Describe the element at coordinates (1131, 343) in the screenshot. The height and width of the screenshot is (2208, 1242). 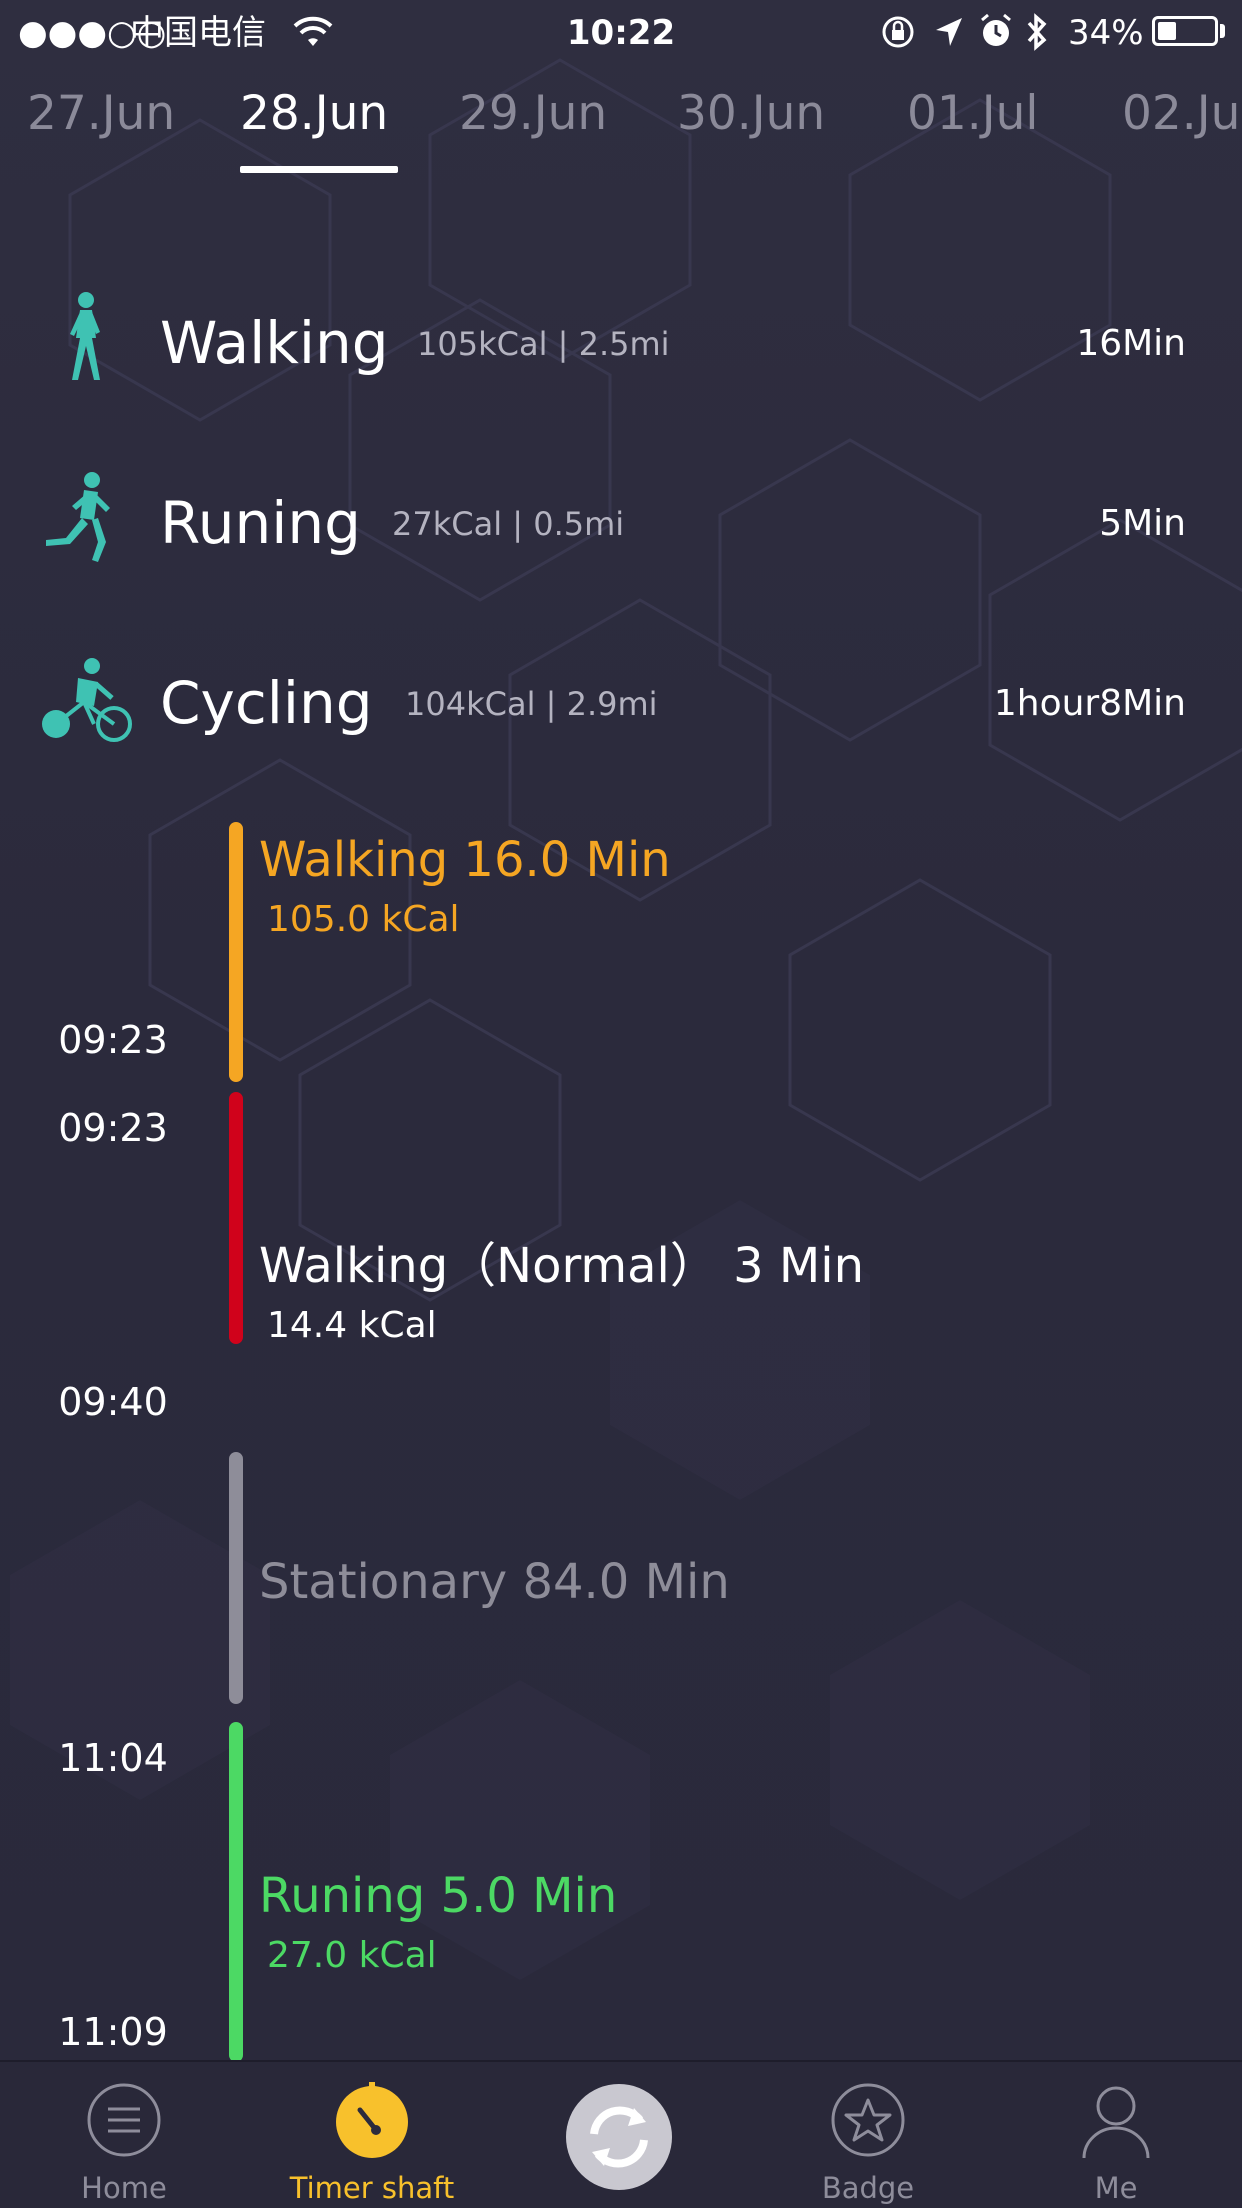
I see `activity-duration: 16Min` at that location.